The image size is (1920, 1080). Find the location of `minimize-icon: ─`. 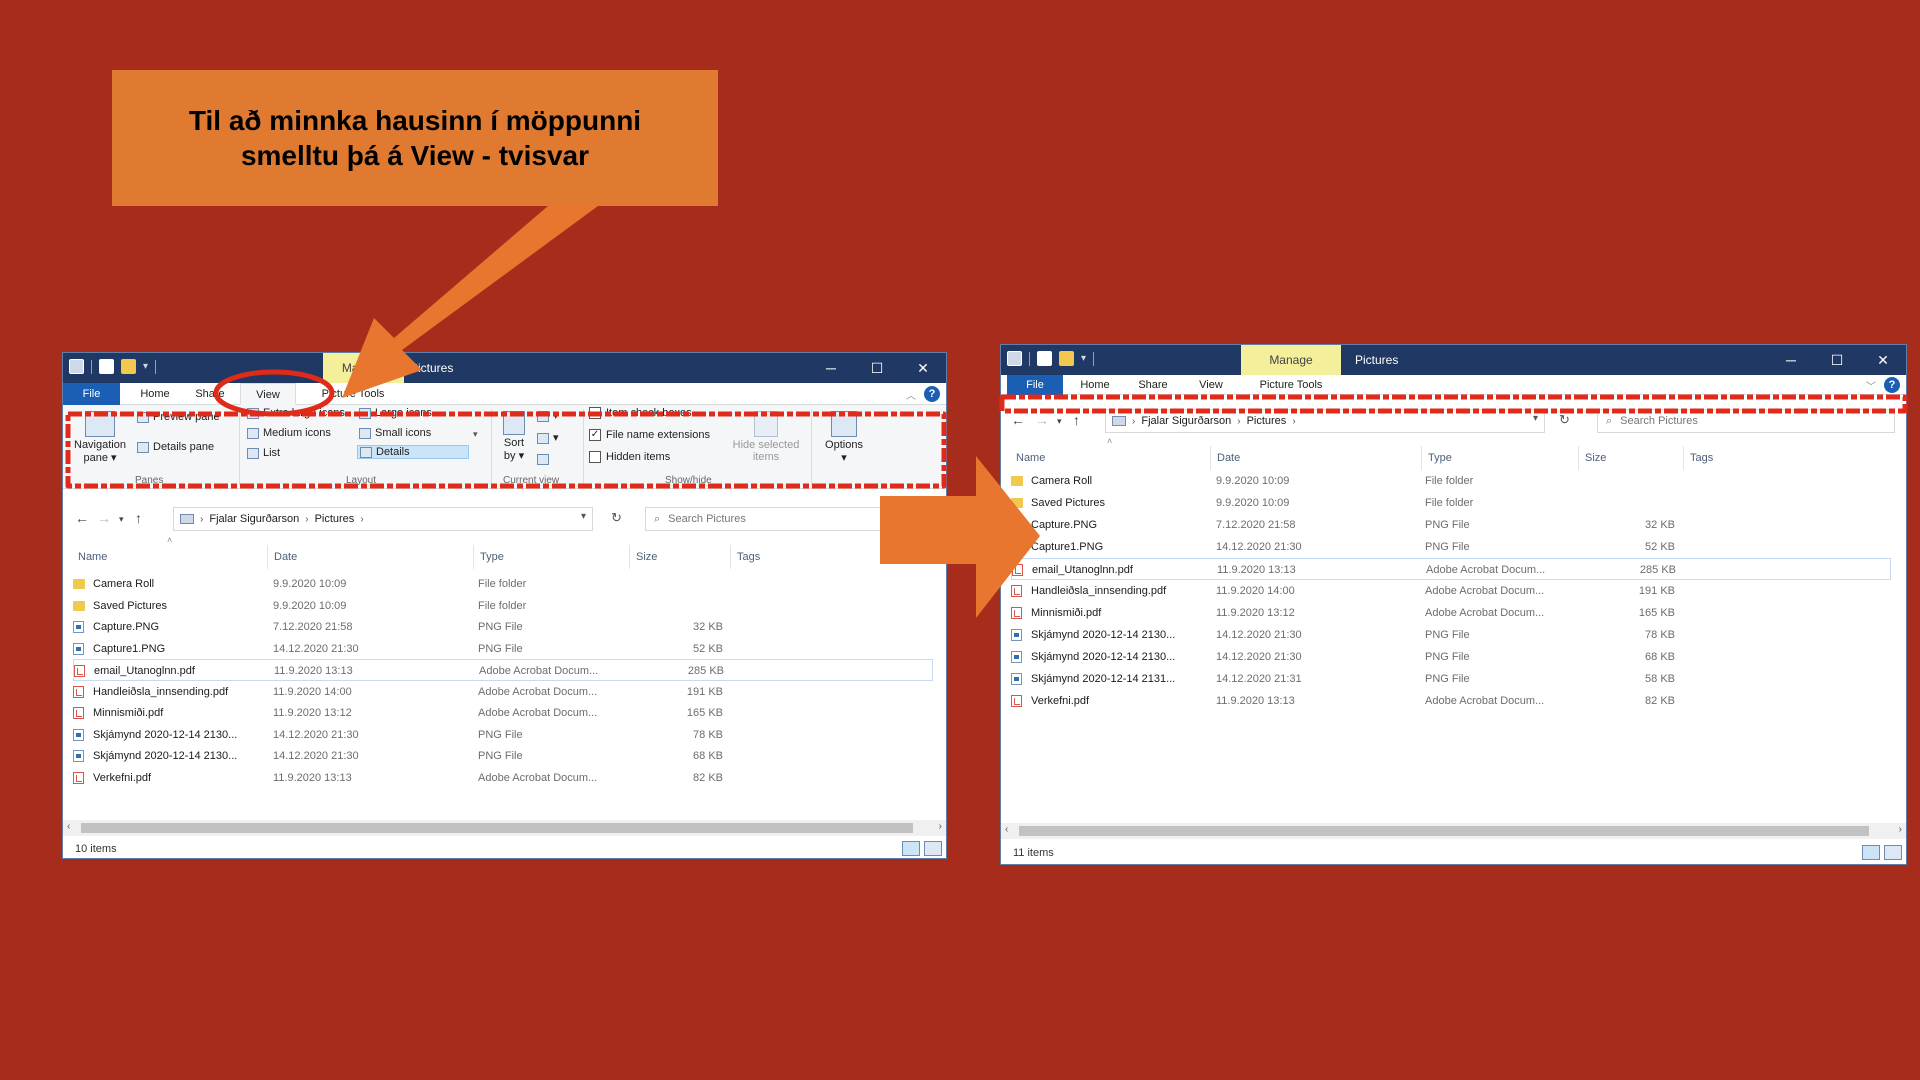

minimize-icon: ─ is located at coordinates (1791, 360).